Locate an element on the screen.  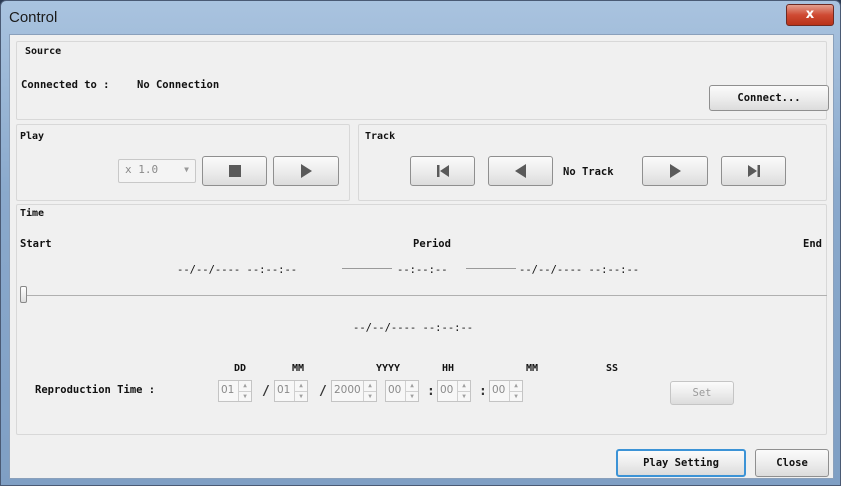
stop-button is located at coordinates (234, 171).